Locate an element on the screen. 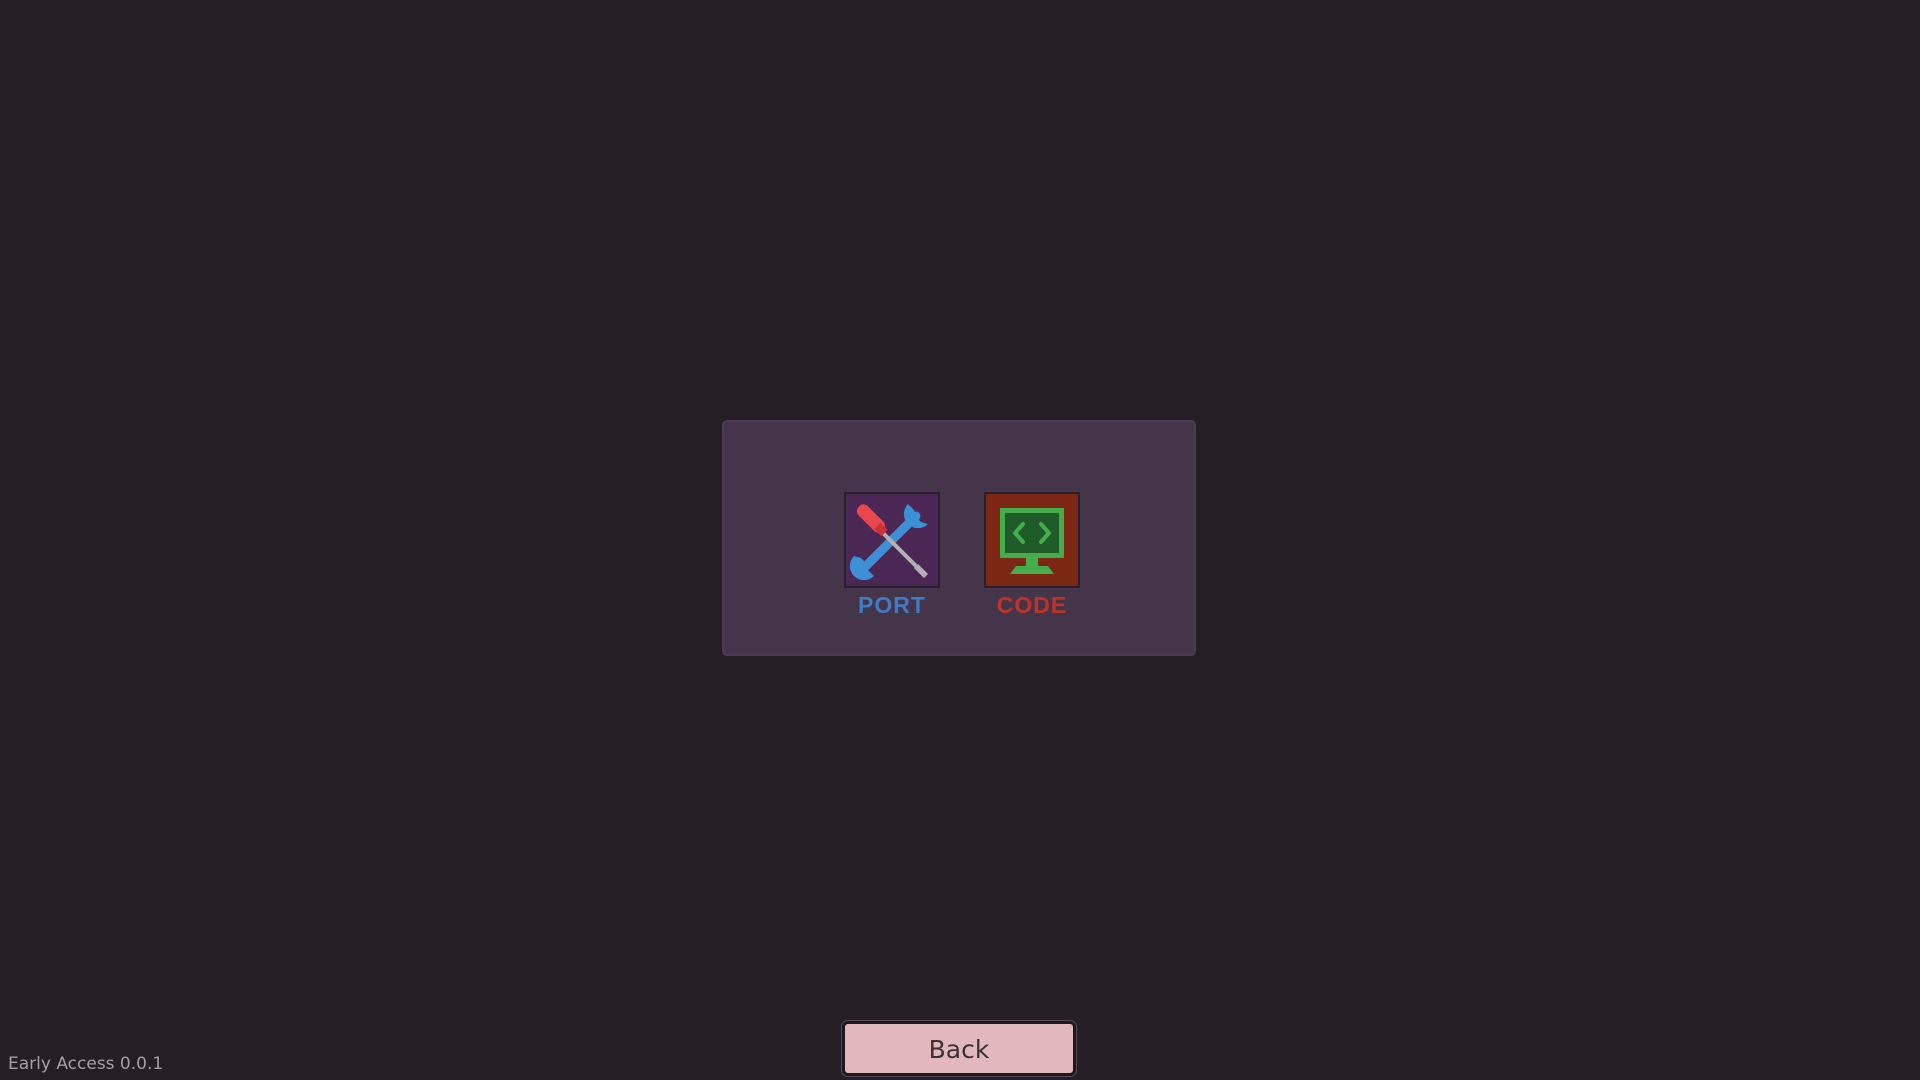  port-tile-icon-box is located at coordinates (892, 540).